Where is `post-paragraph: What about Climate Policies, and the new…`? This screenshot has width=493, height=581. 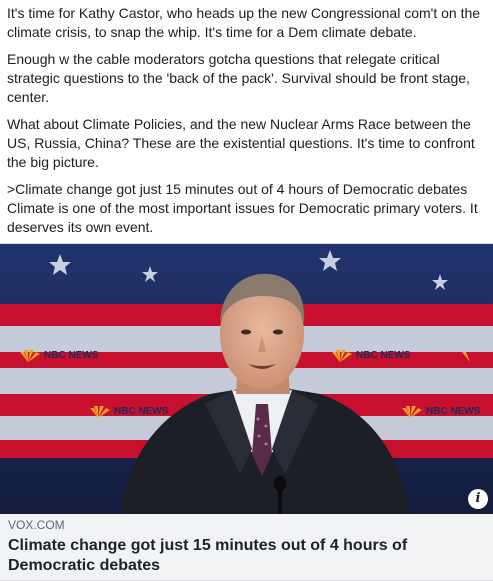
post-paragraph: What about Climate Policies, and the new… is located at coordinates (241, 143).